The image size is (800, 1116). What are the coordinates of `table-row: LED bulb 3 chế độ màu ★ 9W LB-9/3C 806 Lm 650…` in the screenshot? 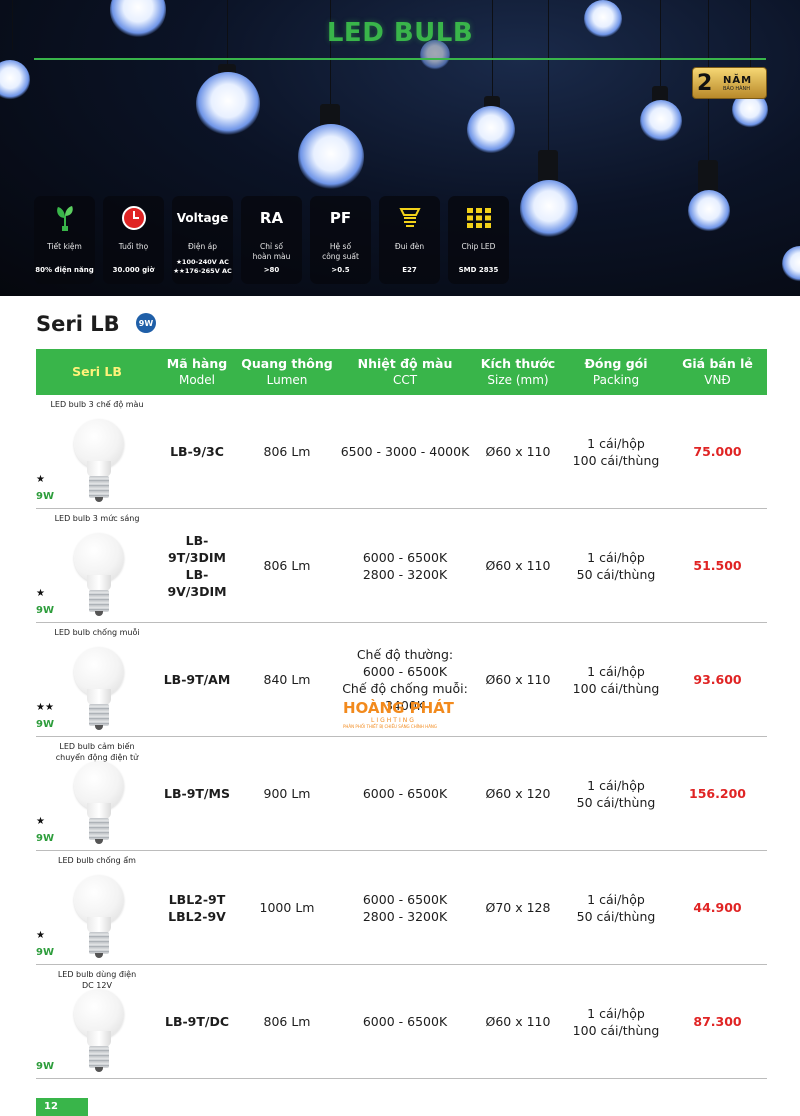 It's located at (401, 452).